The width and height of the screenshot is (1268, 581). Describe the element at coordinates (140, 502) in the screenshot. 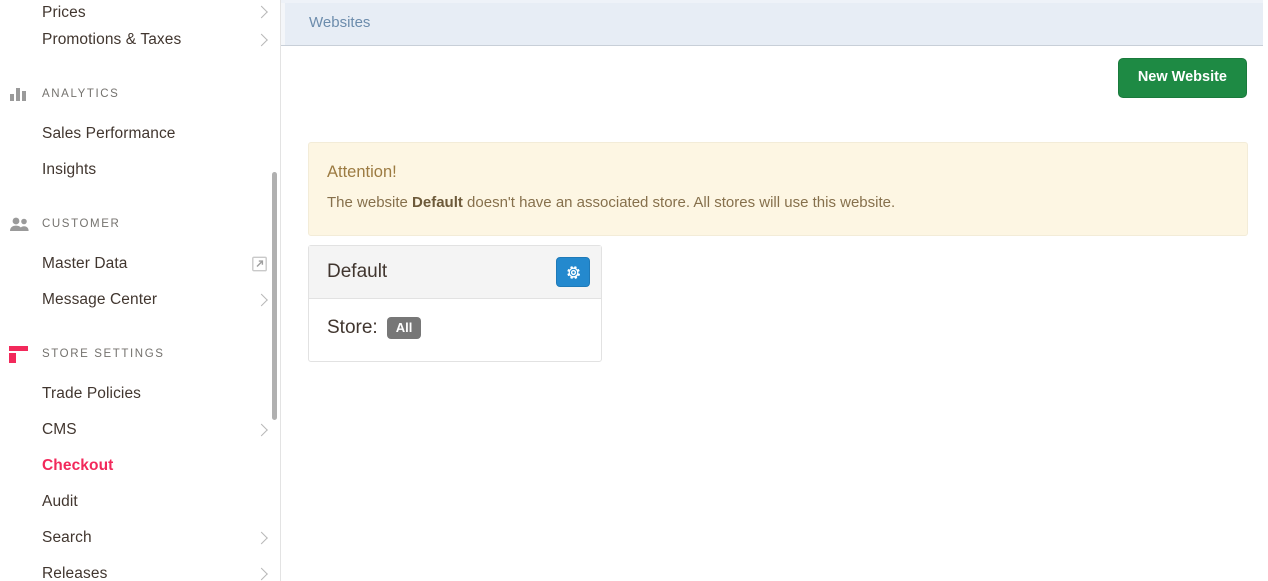

I see `sidebar-item-audit: Audit` at that location.